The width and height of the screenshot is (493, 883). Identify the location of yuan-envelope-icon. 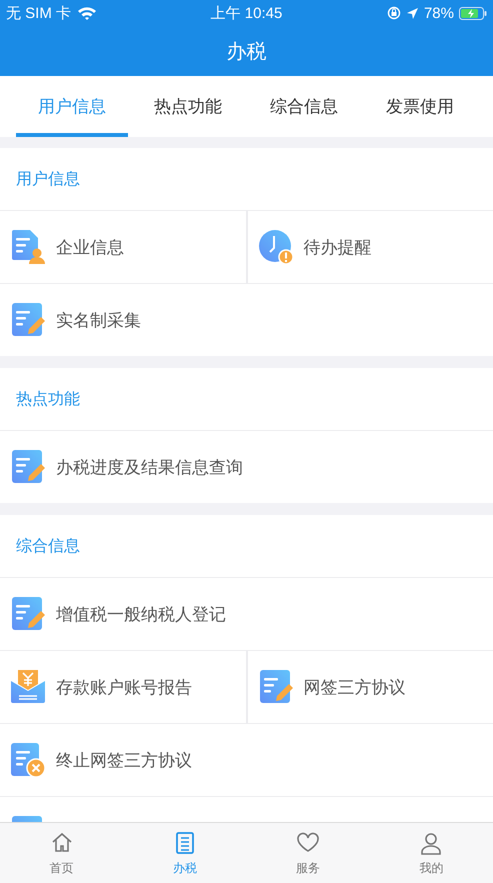
(28, 687).